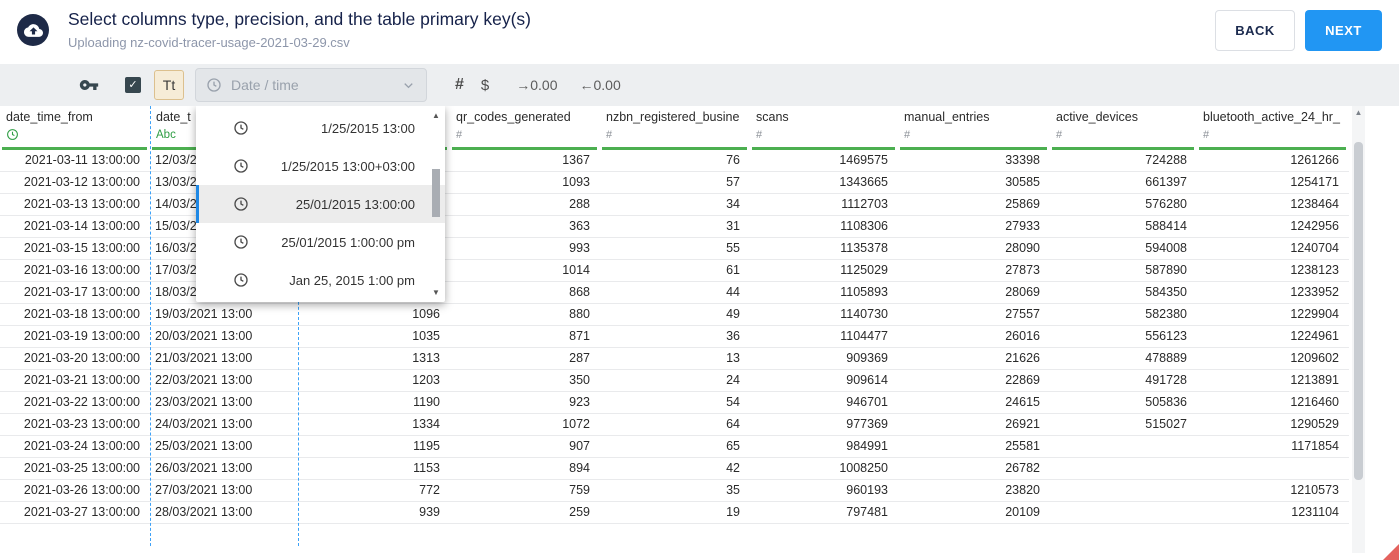 This screenshot has width=1399, height=560. Describe the element at coordinates (320, 280) in the screenshot. I see `date-format-option: Jan 25, 2015 1:00 pm` at that location.